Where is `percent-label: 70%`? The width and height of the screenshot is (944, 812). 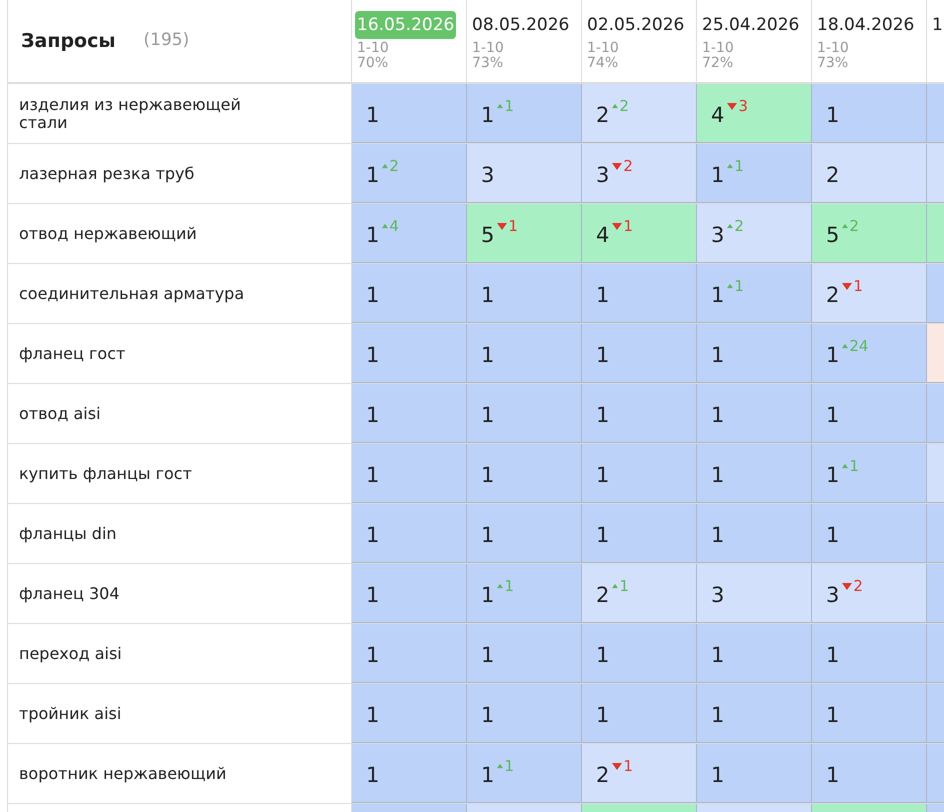 percent-label: 70% is located at coordinates (373, 63).